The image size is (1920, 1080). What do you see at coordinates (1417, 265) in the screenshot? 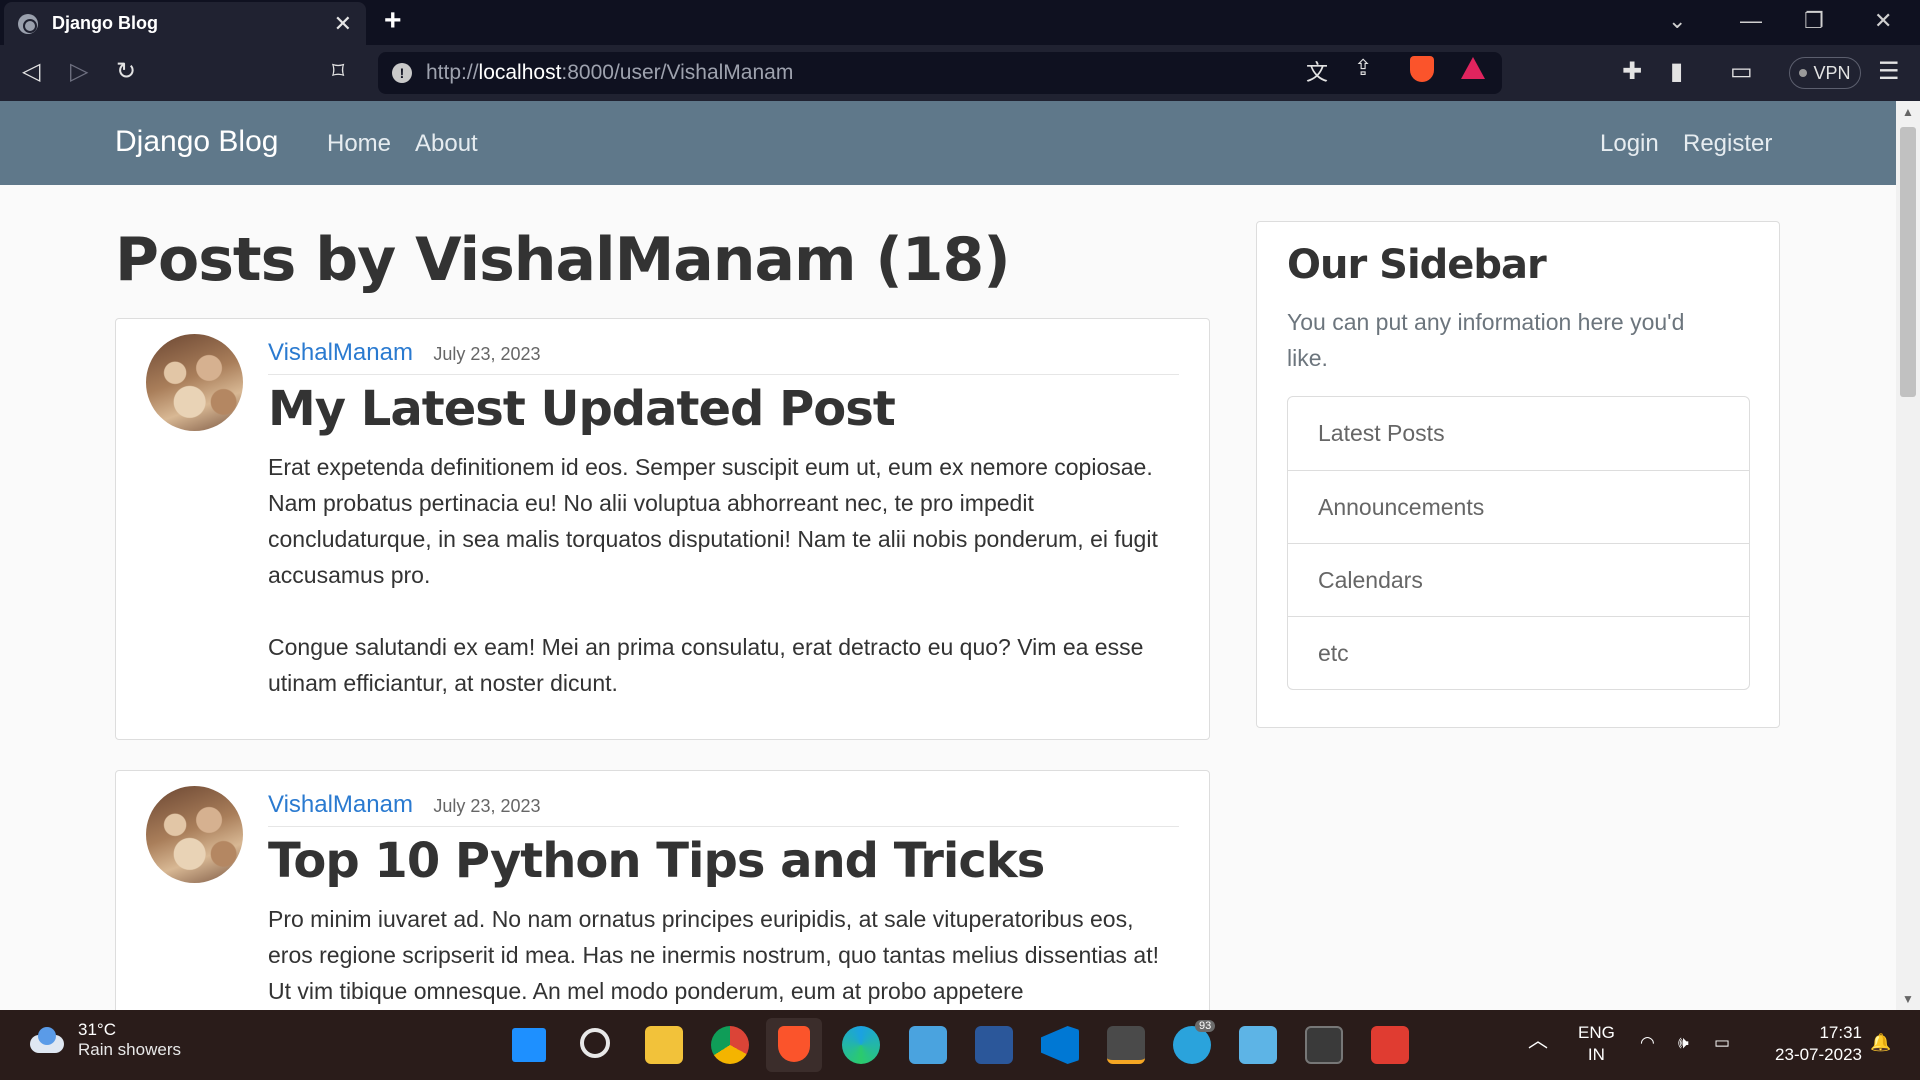
I see `sidebar-title: Our Sidebar` at bounding box center [1417, 265].